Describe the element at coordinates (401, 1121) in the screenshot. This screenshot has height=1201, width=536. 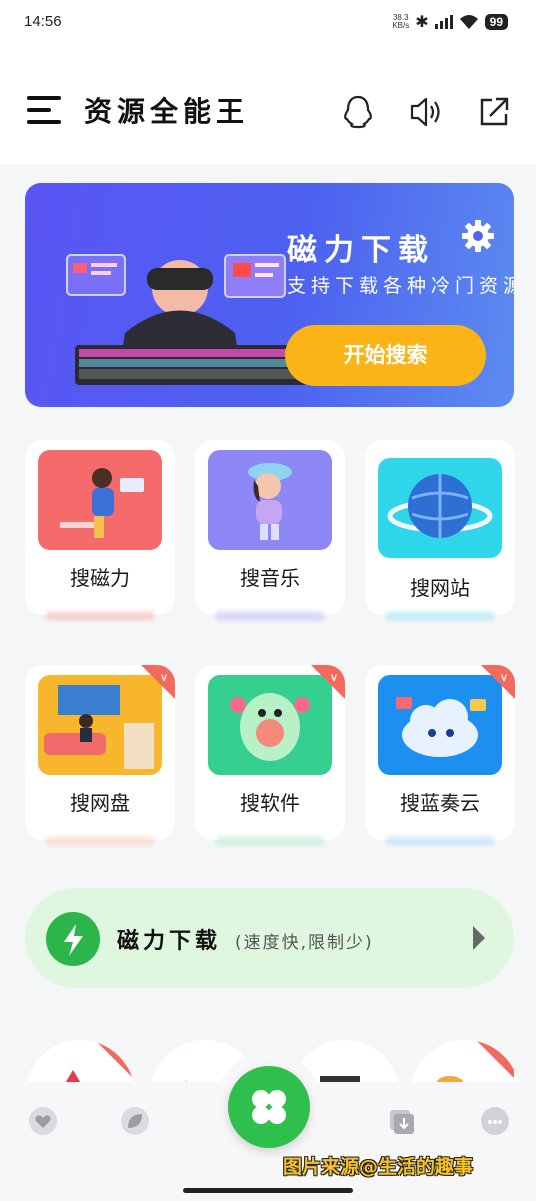
I see `download-box-icon` at that location.